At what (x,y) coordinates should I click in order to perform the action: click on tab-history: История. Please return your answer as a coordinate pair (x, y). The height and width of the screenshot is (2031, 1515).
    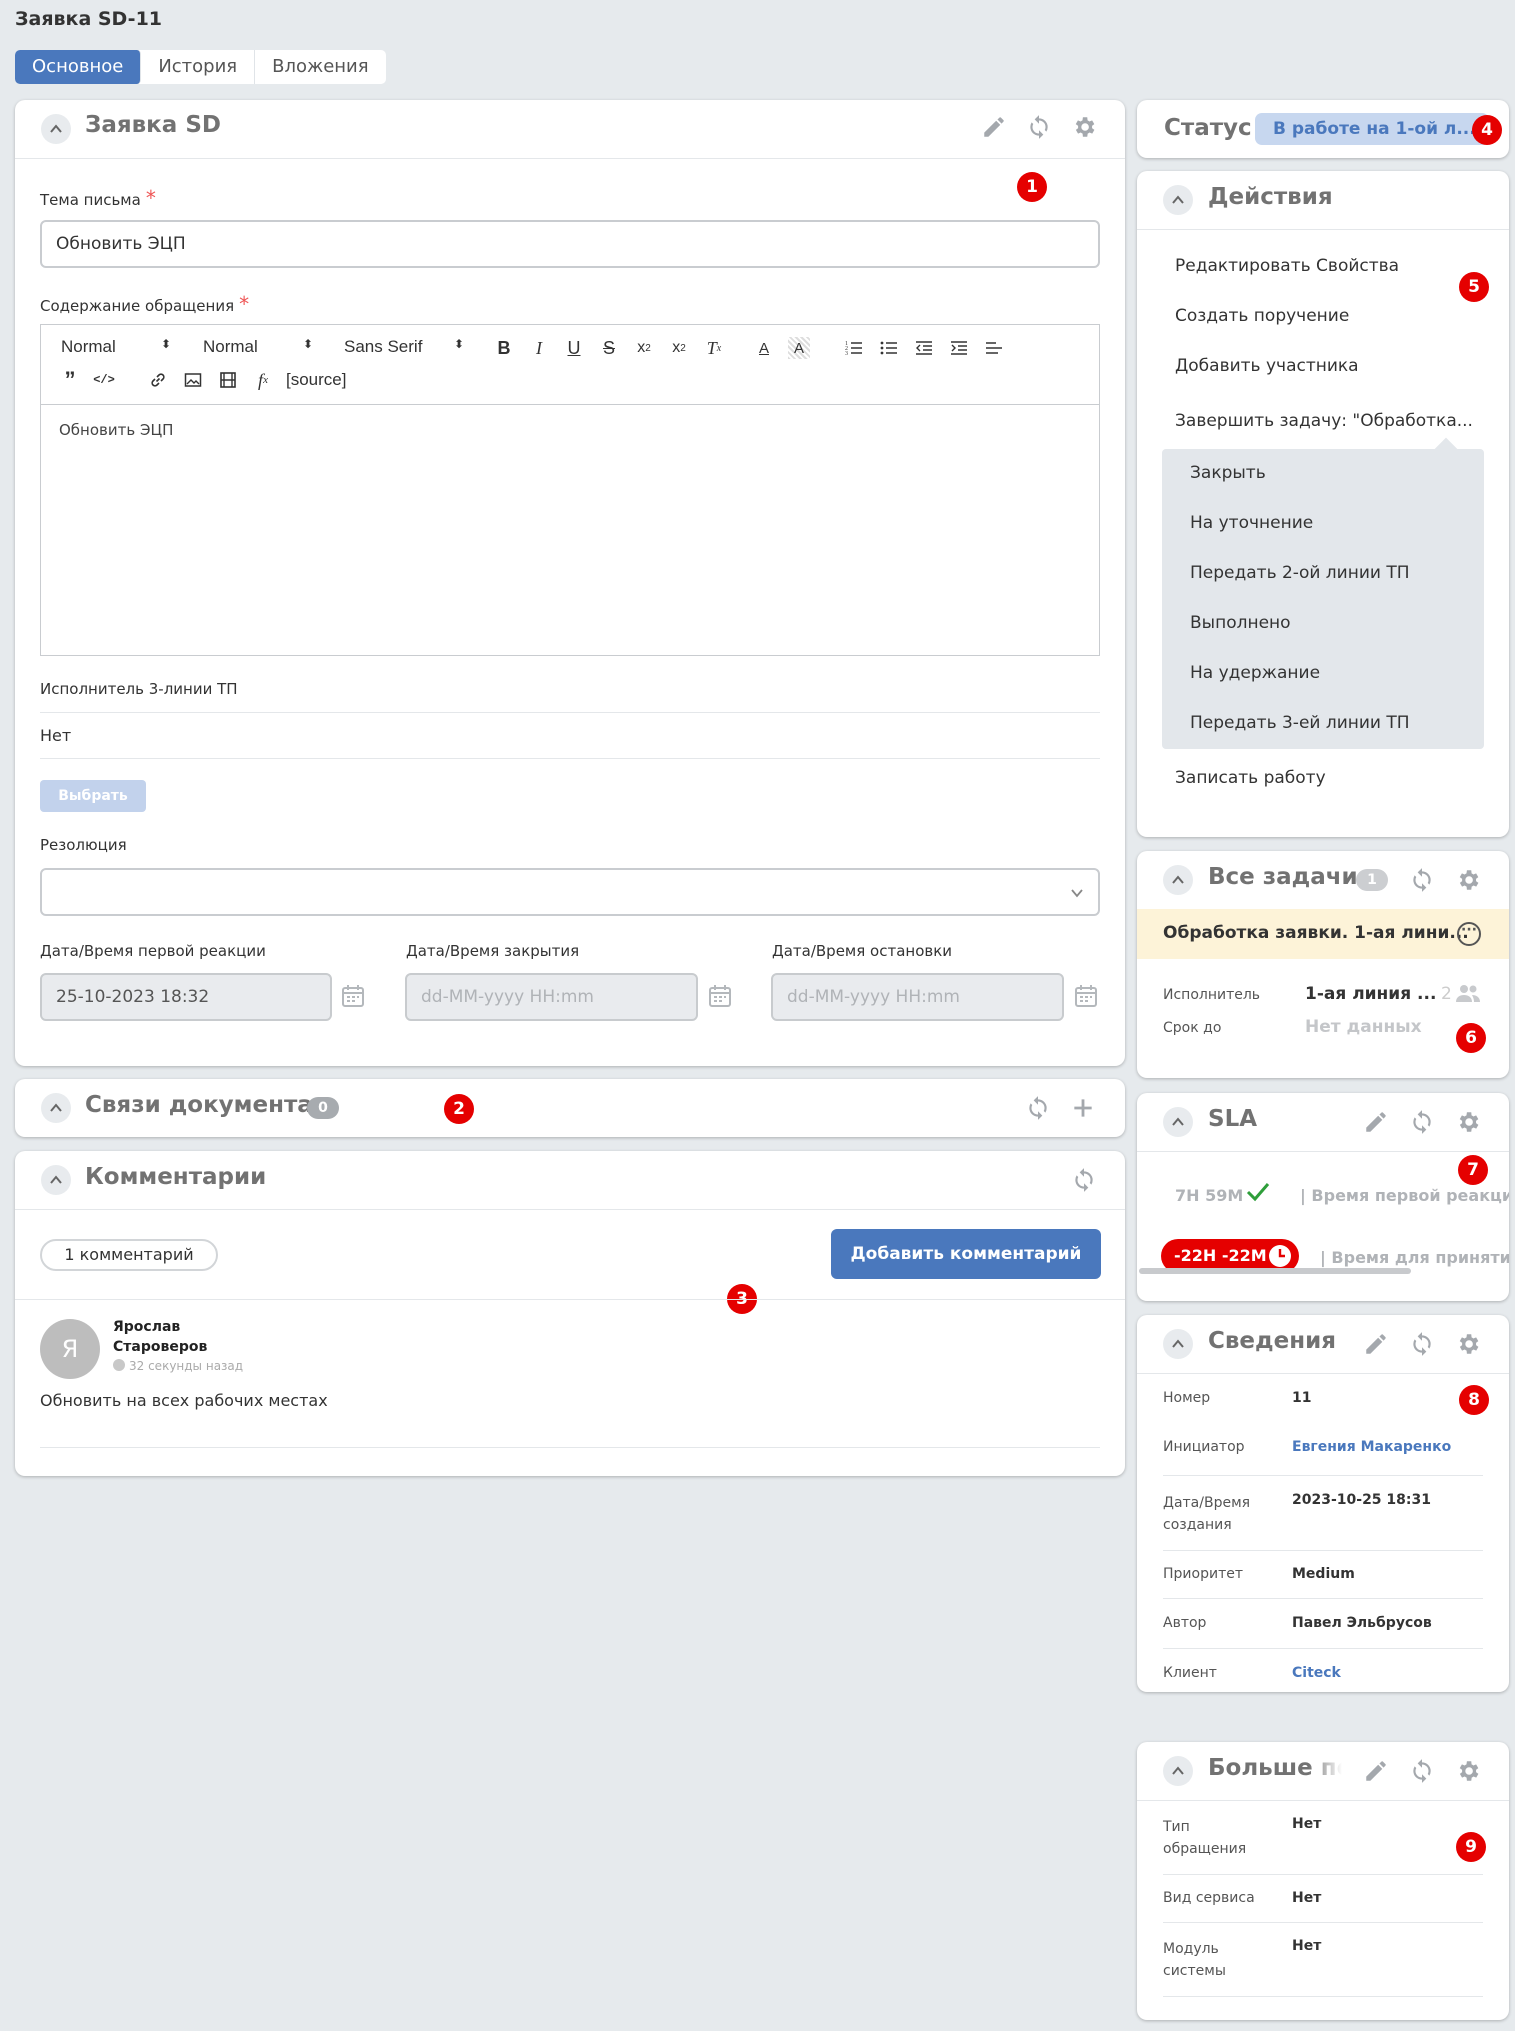
    Looking at the image, I should click on (198, 67).